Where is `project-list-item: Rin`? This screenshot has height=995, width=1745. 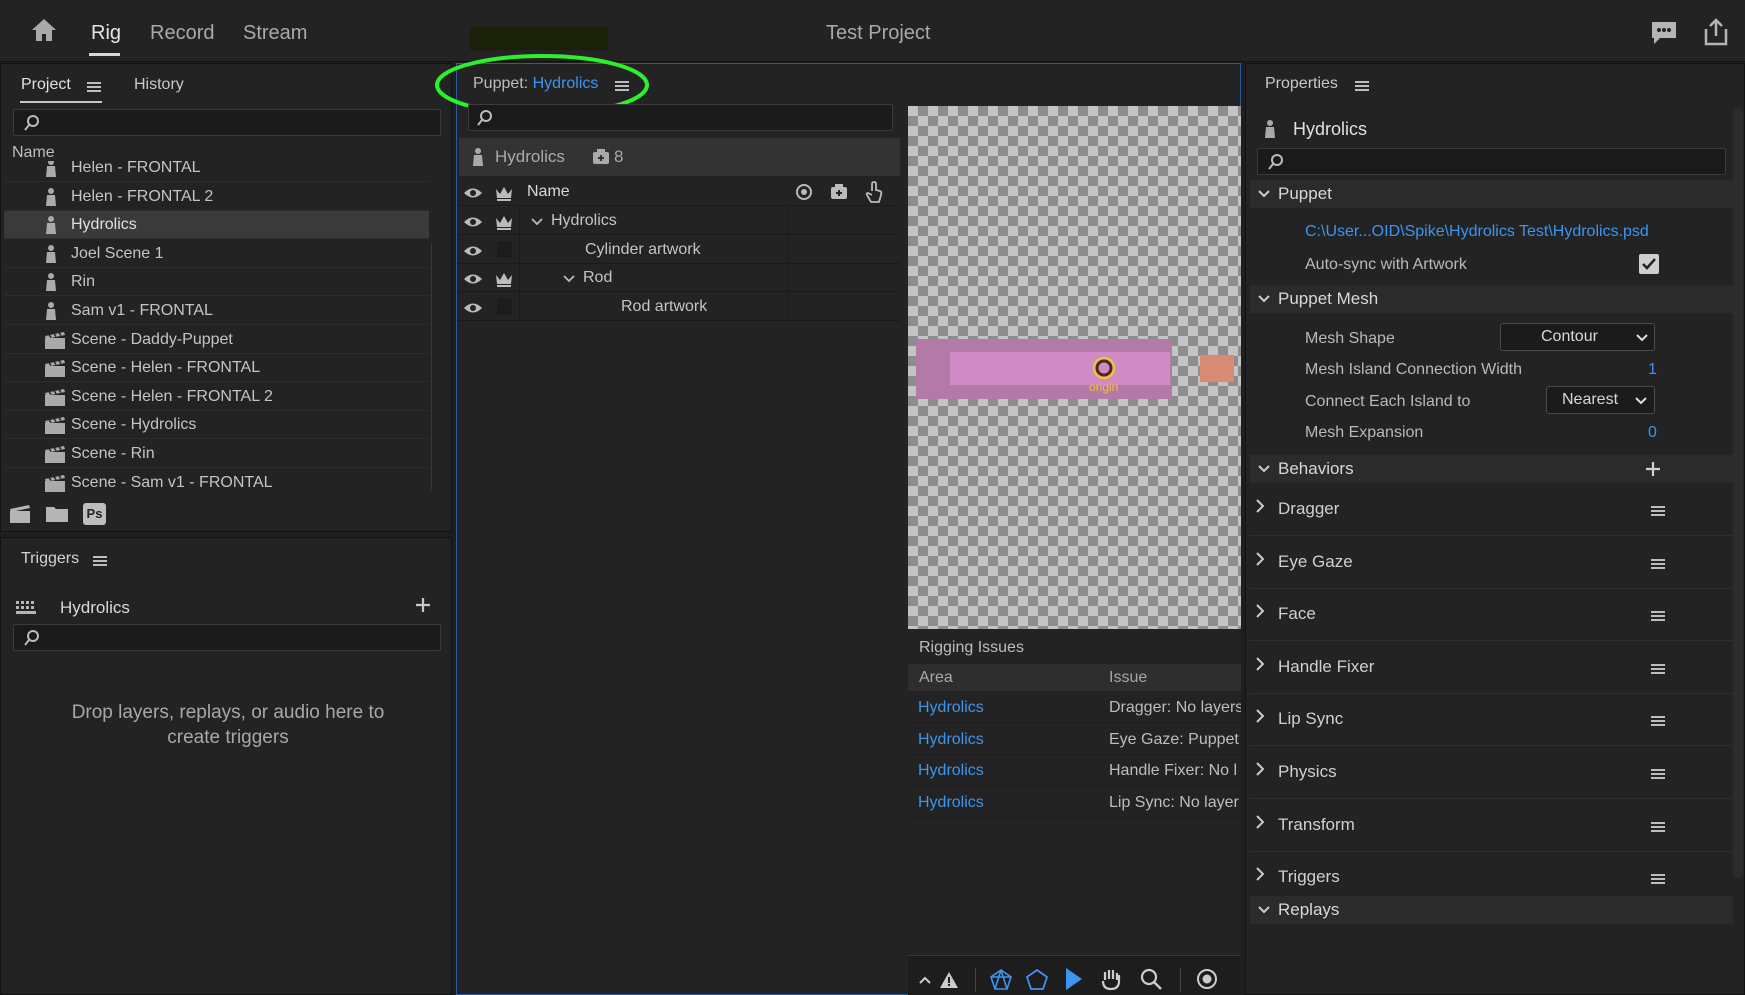 project-list-item: Rin is located at coordinates (216, 282).